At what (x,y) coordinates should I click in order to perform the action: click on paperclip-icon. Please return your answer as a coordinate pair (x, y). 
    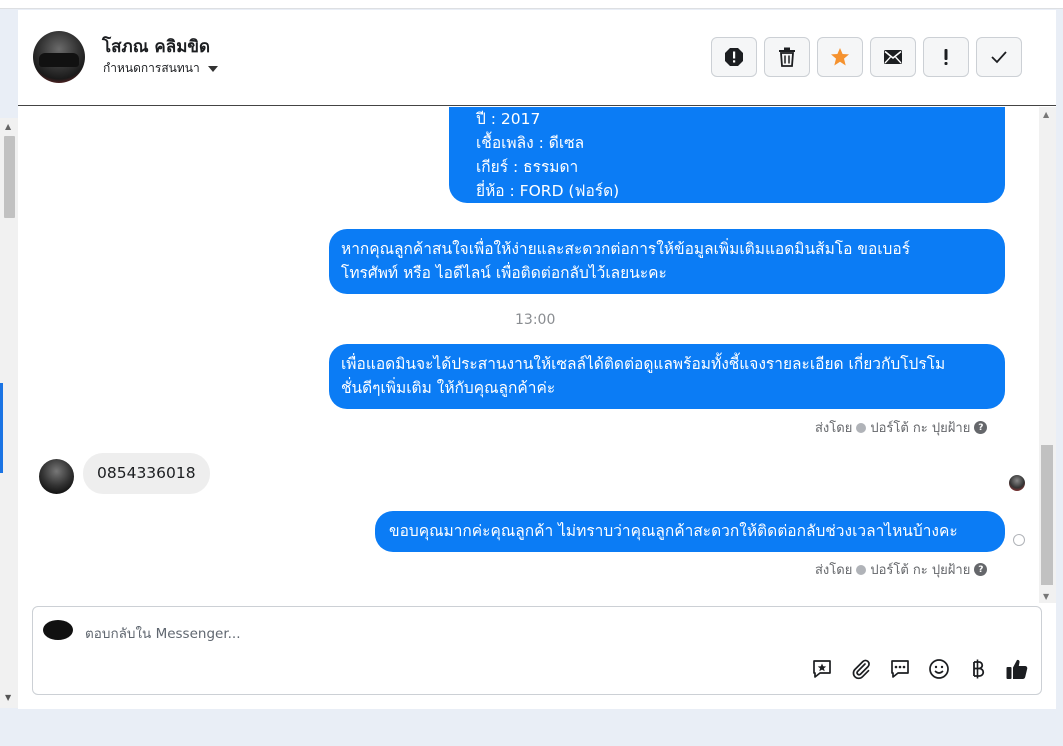
    Looking at the image, I should click on (861, 669).